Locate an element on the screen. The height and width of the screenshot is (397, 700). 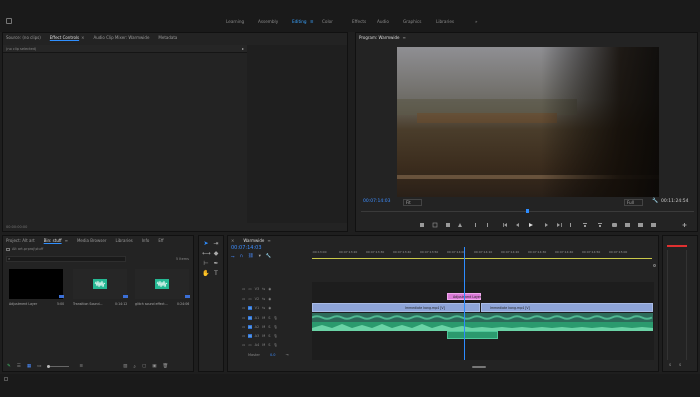
icon-view-icon: ▦ is located at coordinates (29, 366).